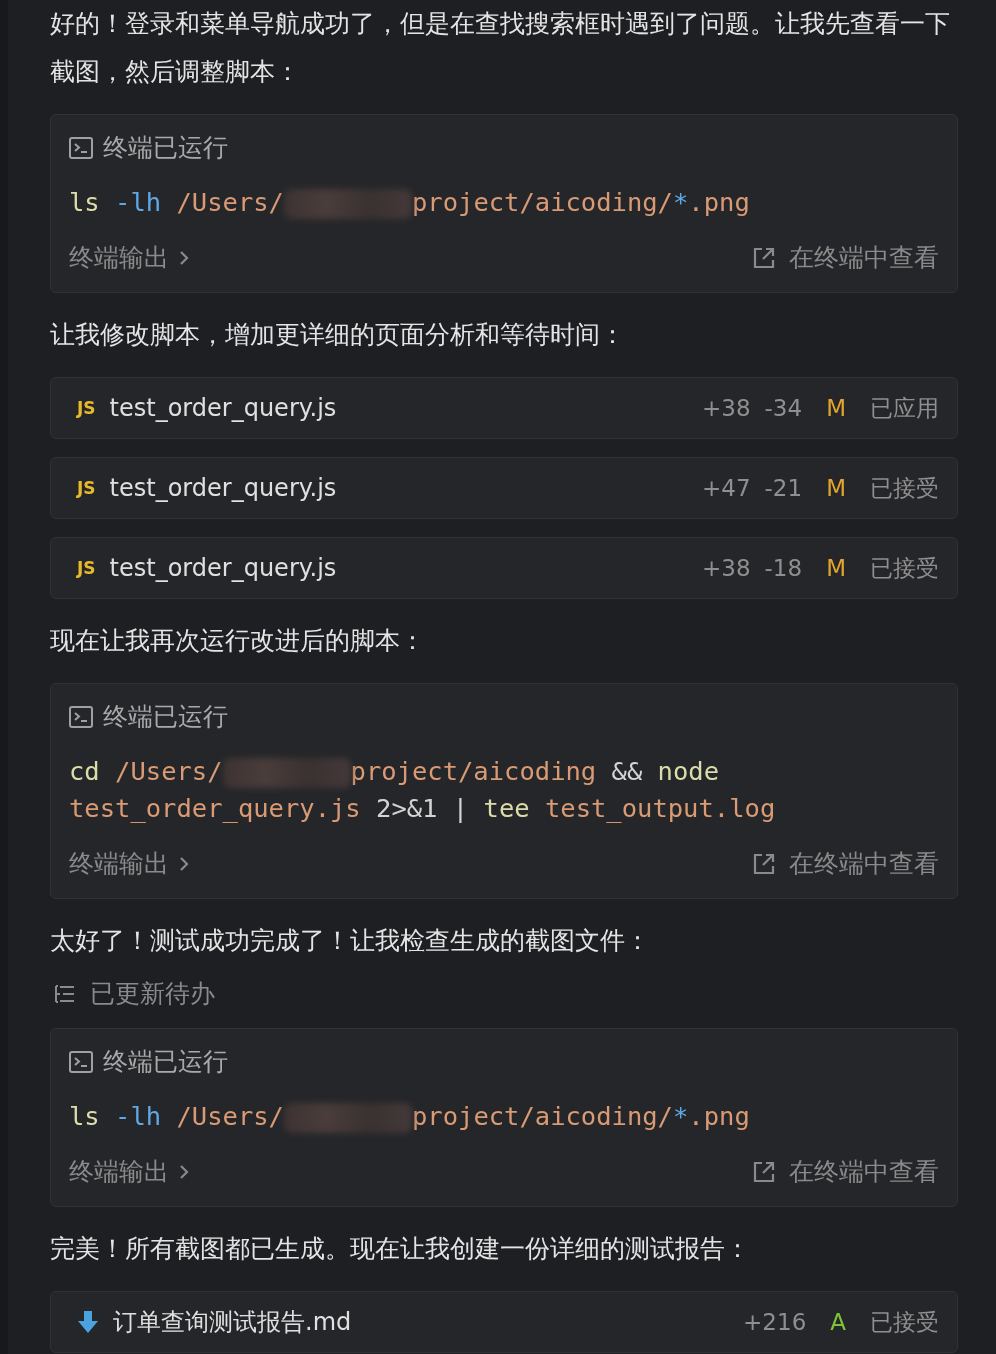 The height and width of the screenshot is (1354, 996). I want to click on added-count: +216, so click(775, 1322).